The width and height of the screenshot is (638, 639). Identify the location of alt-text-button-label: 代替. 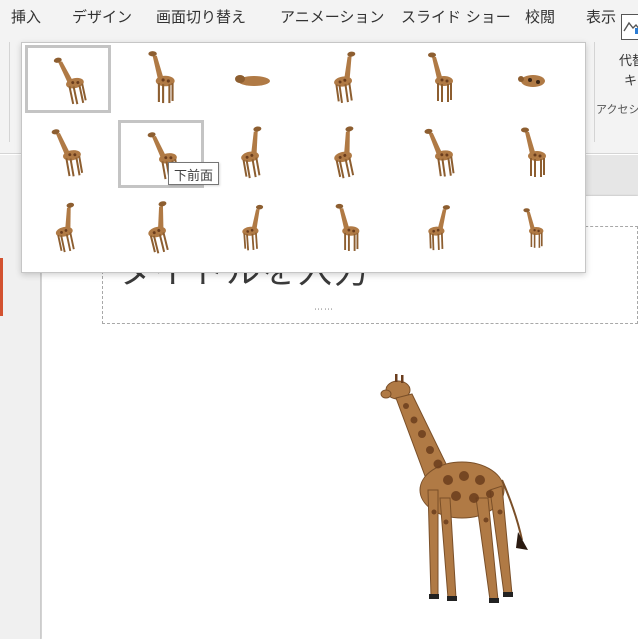
(628, 59).